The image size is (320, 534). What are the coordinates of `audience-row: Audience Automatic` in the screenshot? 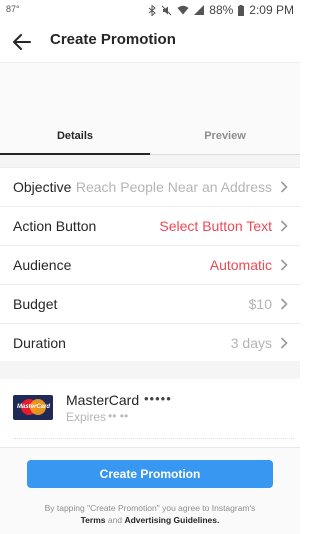 It's located at (150, 265).